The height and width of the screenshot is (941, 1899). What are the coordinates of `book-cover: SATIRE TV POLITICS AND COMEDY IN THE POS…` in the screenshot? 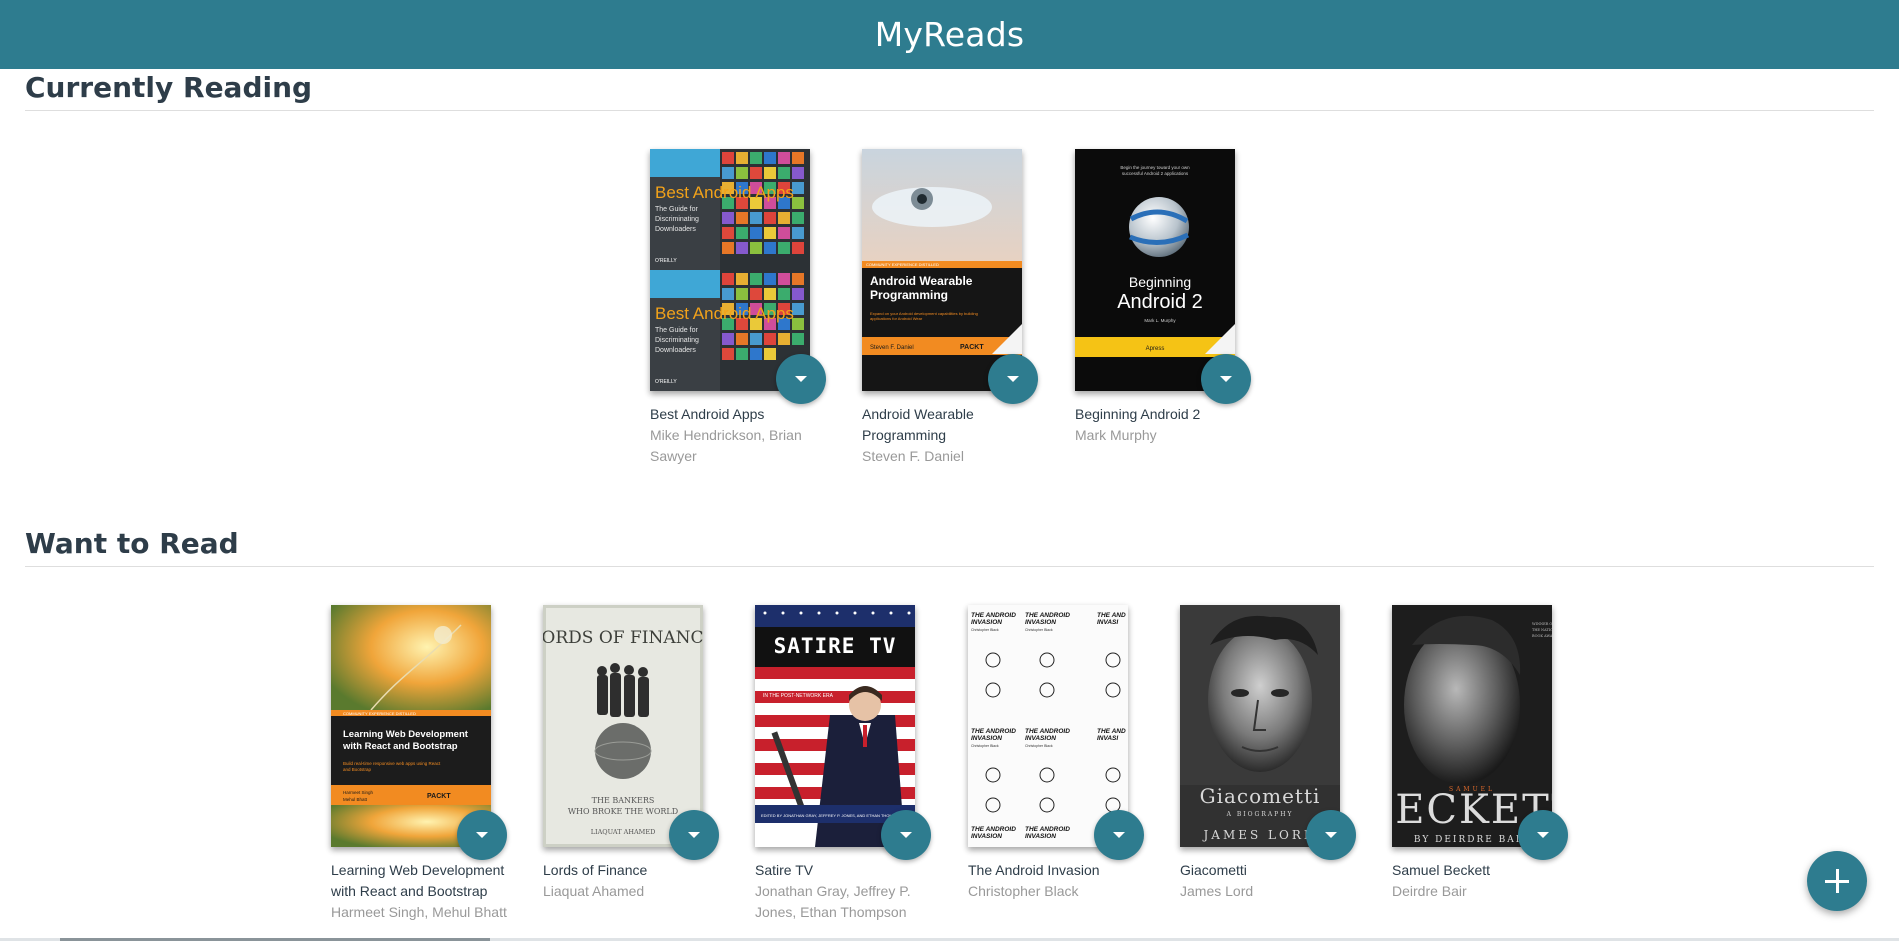 It's located at (835, 726).